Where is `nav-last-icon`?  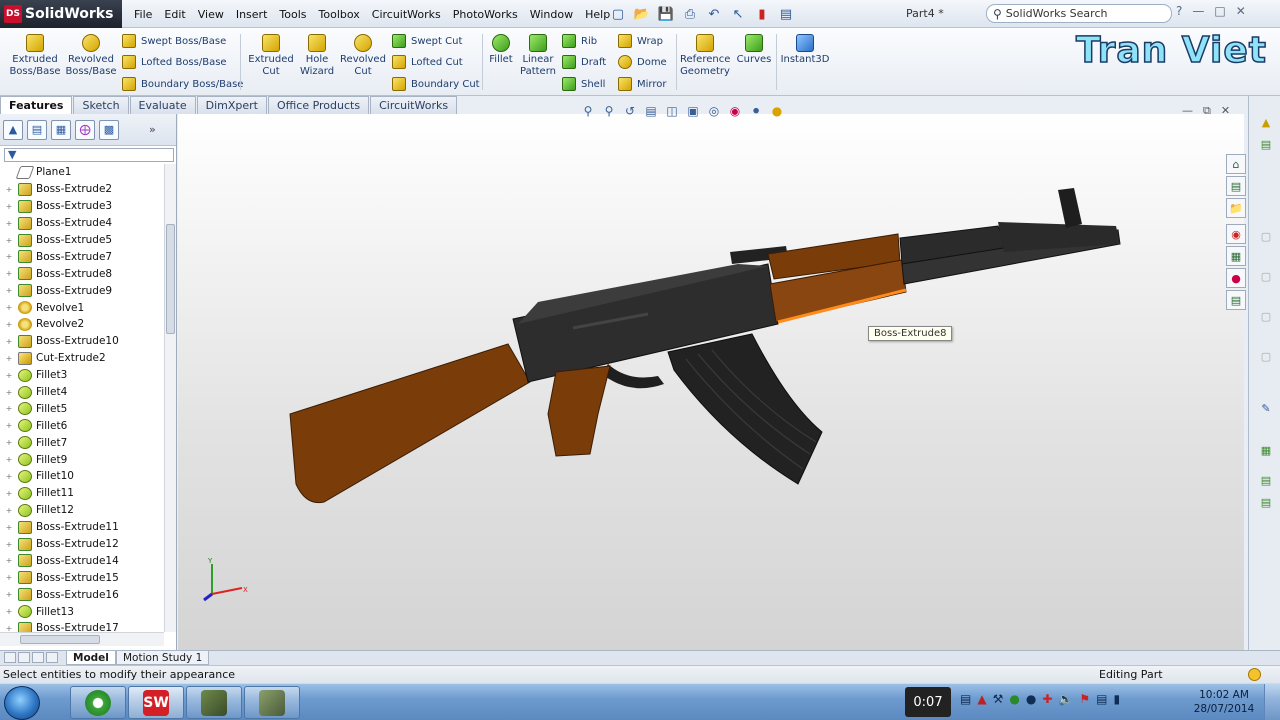 nav-last-icon is located at coordinates (52, 657).